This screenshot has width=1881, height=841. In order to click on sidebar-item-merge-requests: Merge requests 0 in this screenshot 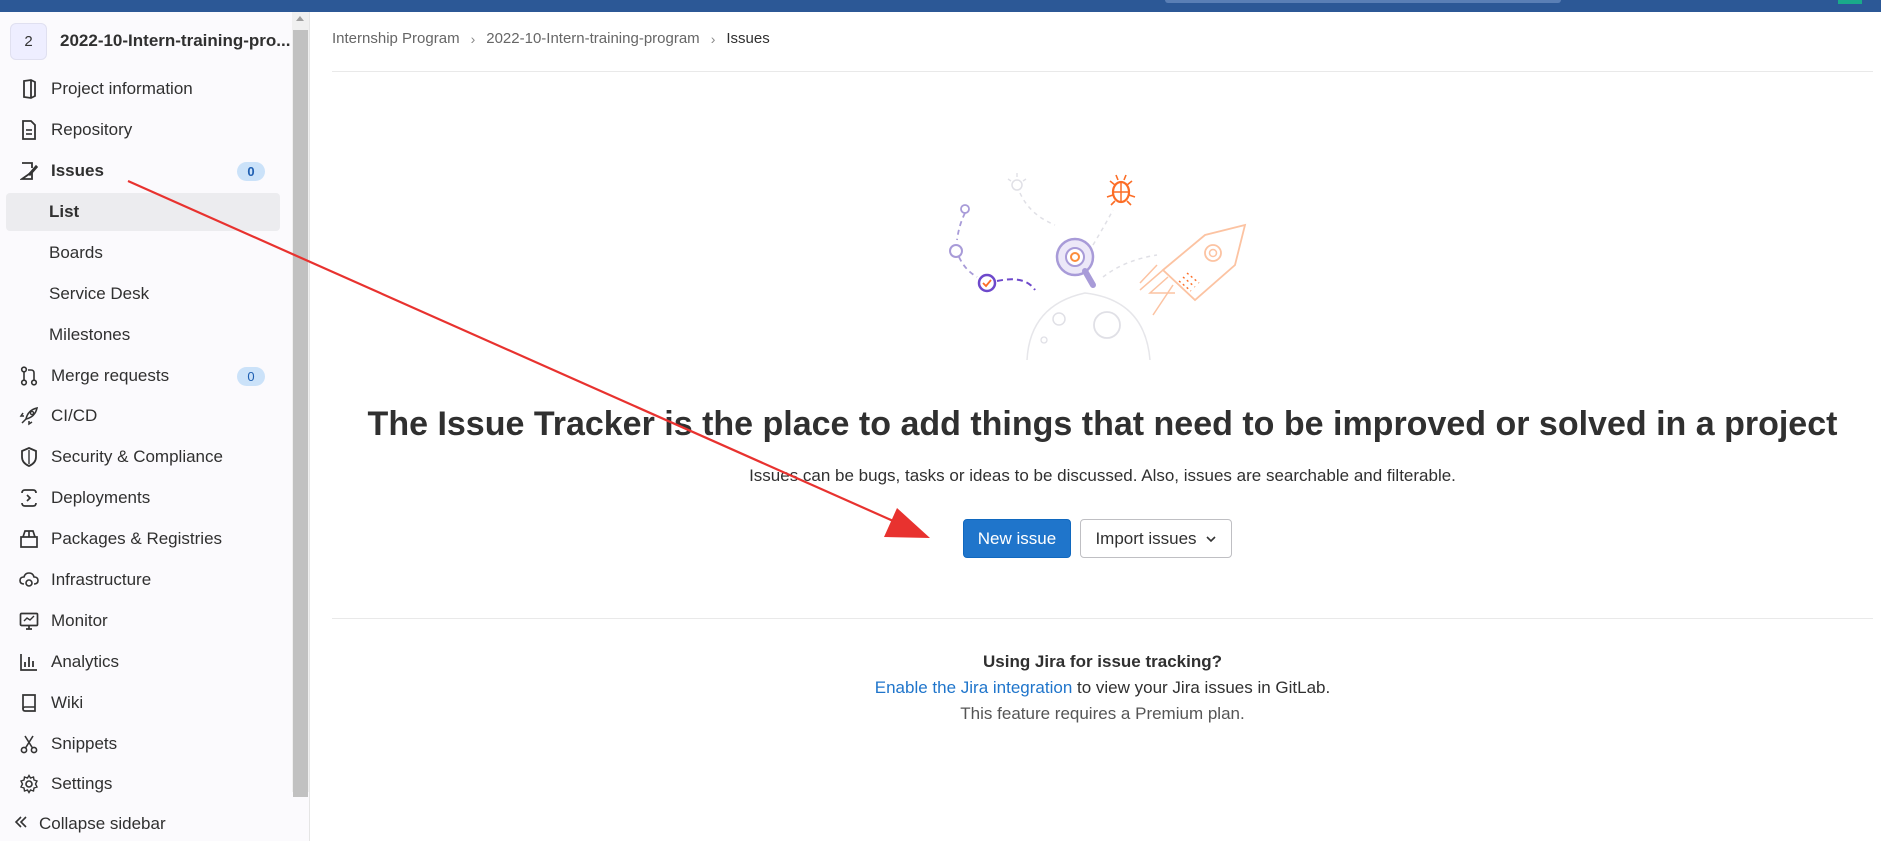, I will do `click(143, 376)`.